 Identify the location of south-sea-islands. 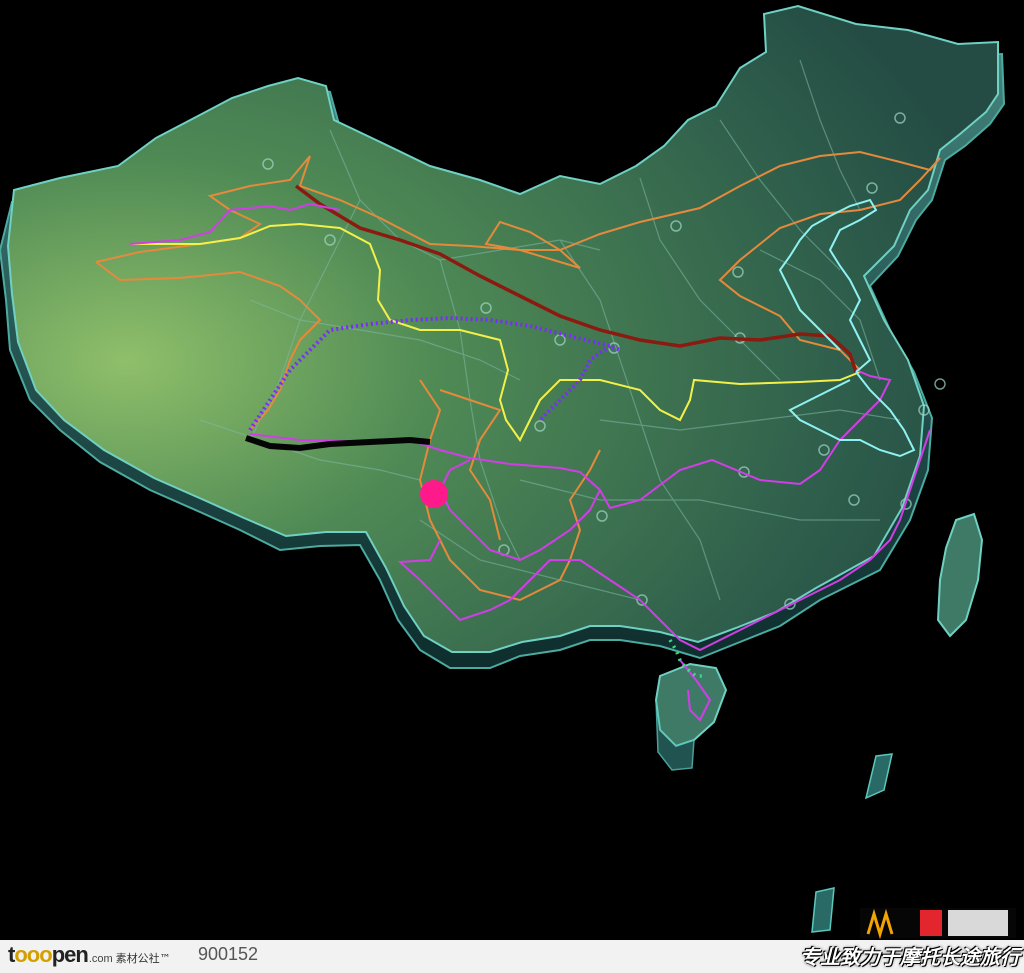
(852, 843).